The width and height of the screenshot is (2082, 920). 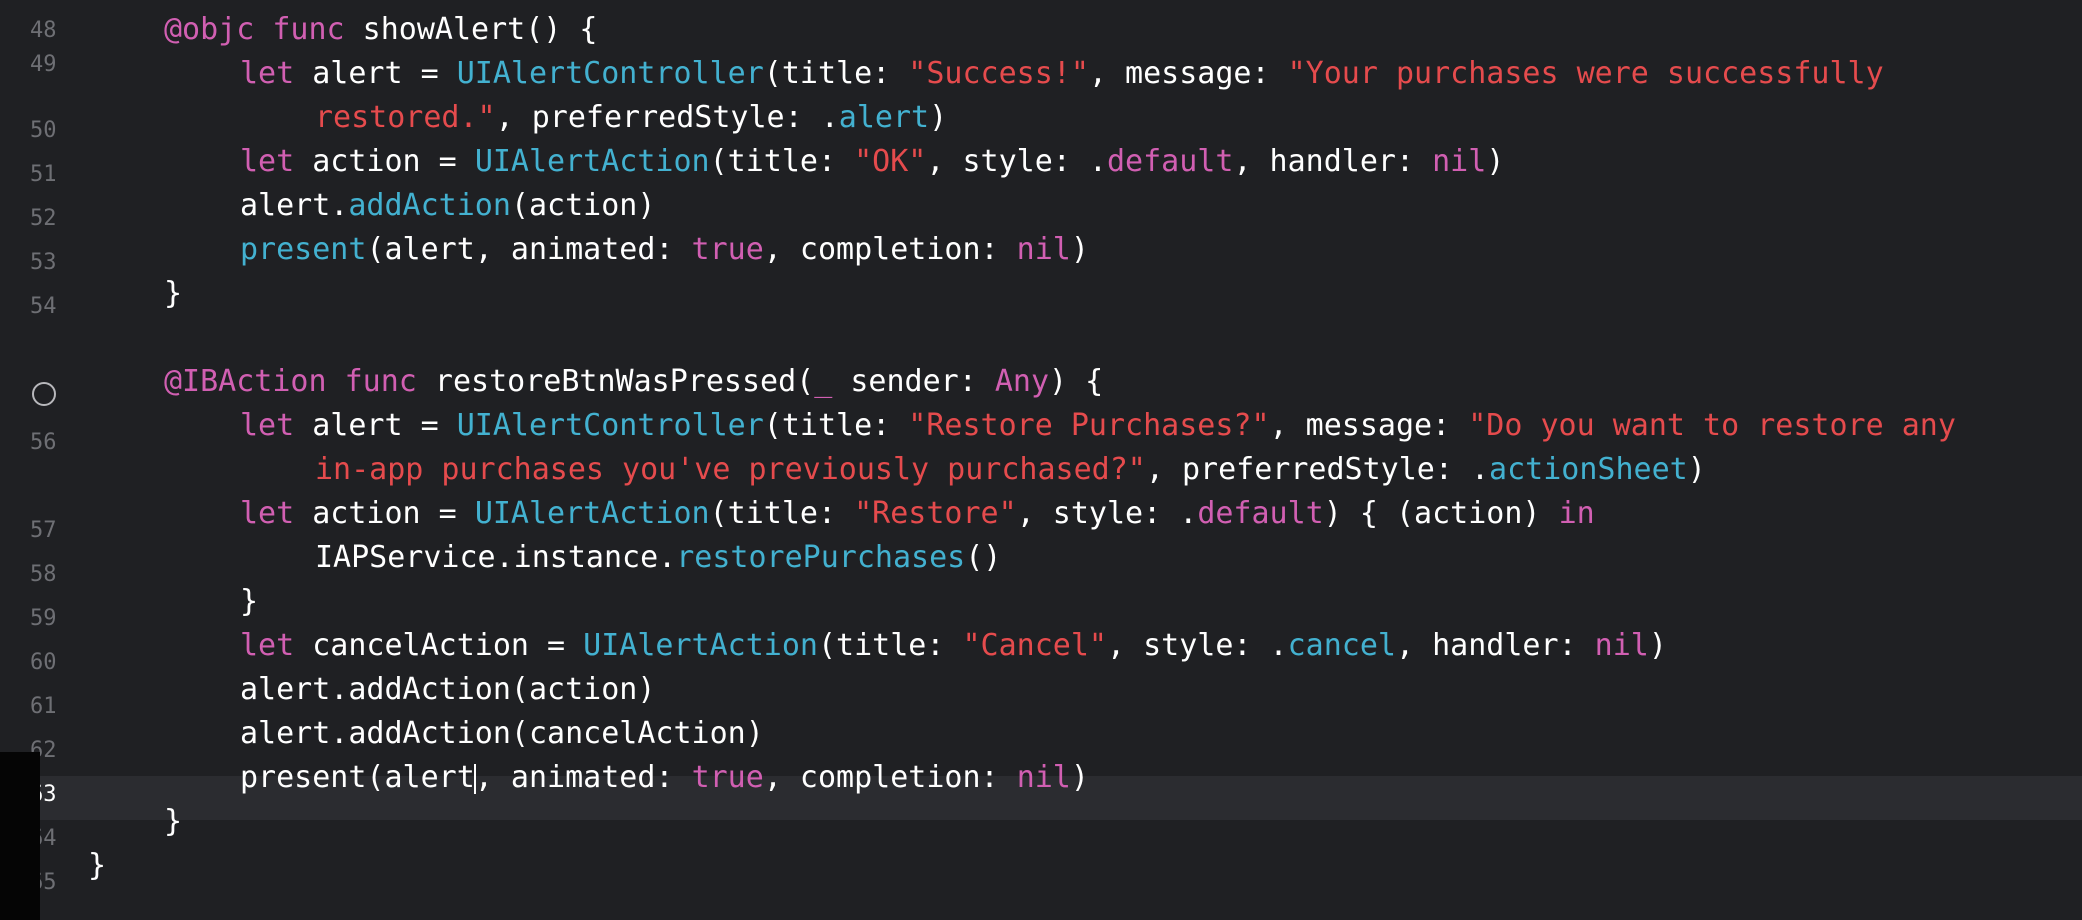 What do you see at coordinates (998, 73) in the screenshot?
I see `code-token: "Success!"` at bounding box center [998, 73].